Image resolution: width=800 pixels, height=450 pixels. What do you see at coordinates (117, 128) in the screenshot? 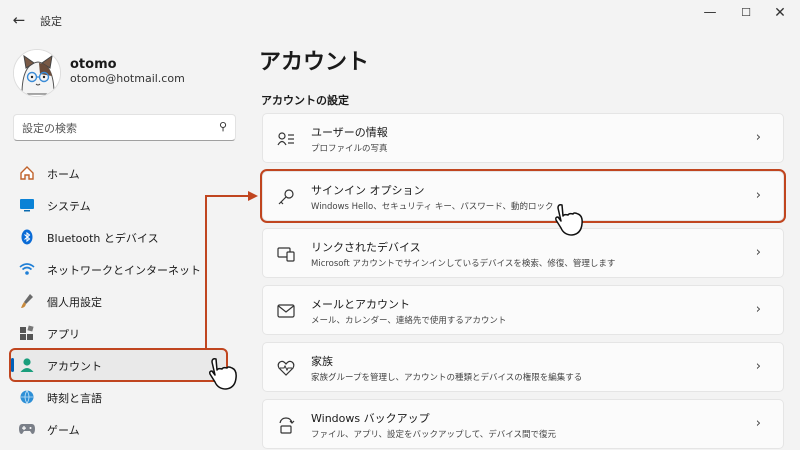
I see `search-input` at bounding box center [117, 128].